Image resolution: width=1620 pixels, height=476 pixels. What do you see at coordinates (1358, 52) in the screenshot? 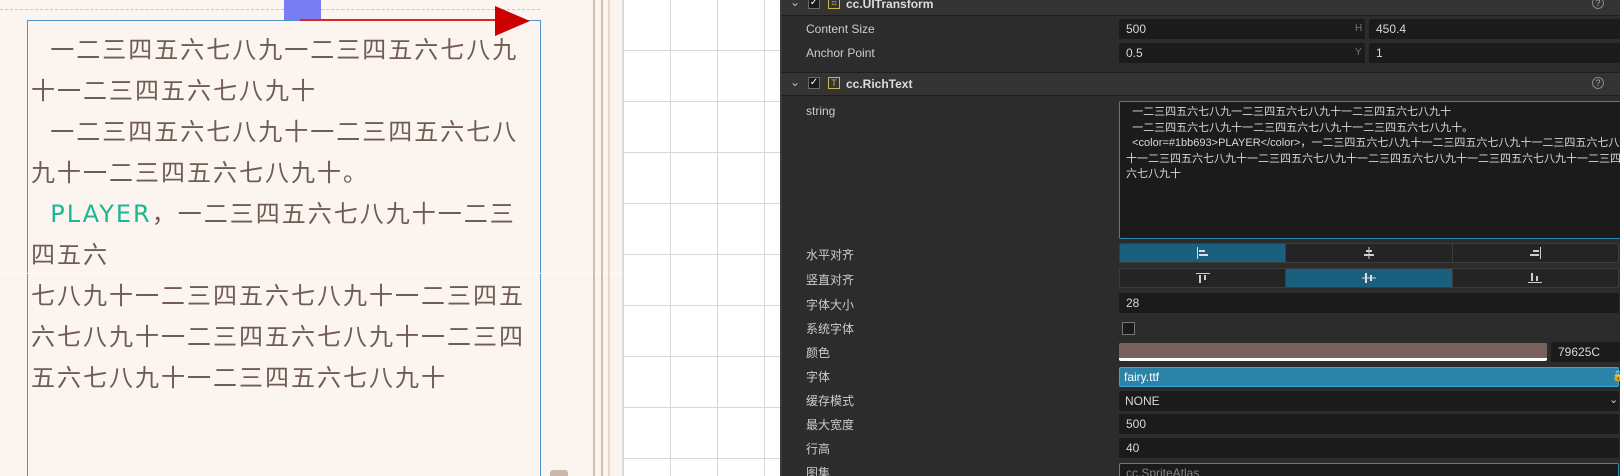
I see `axis-label: Y` at bounding box center [1358, 52].